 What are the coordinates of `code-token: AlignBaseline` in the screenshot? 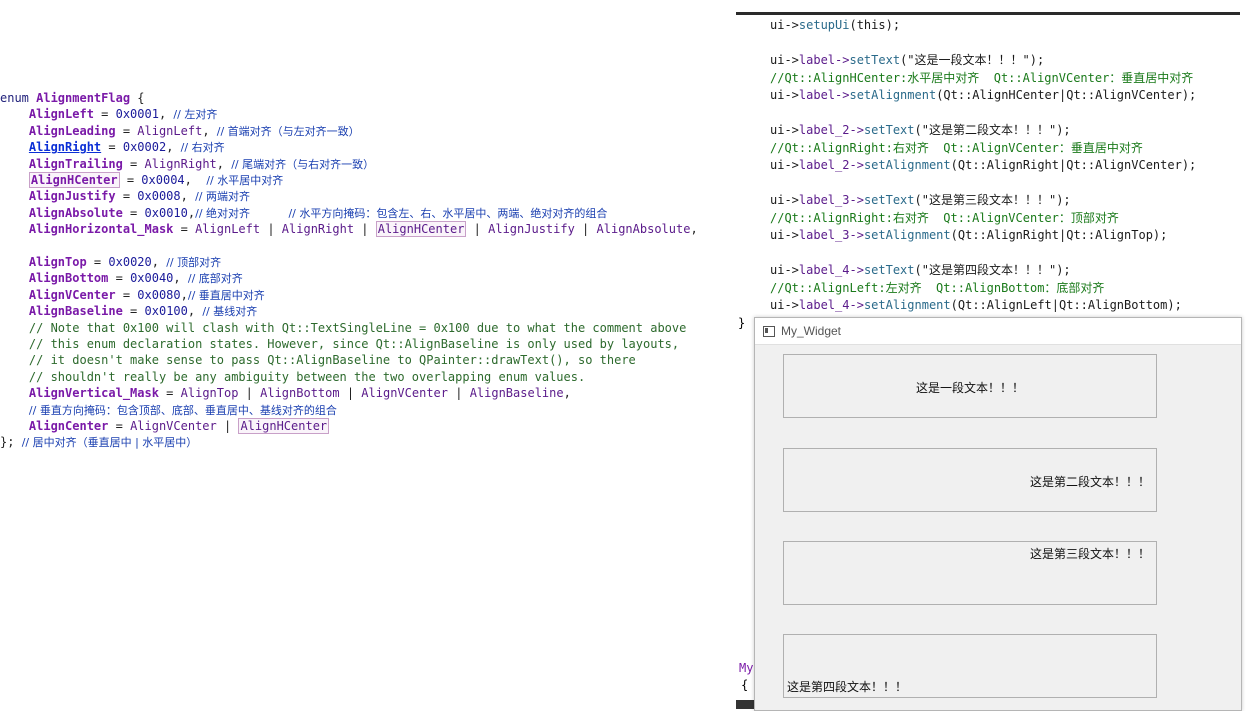 It's located at (516, 393).